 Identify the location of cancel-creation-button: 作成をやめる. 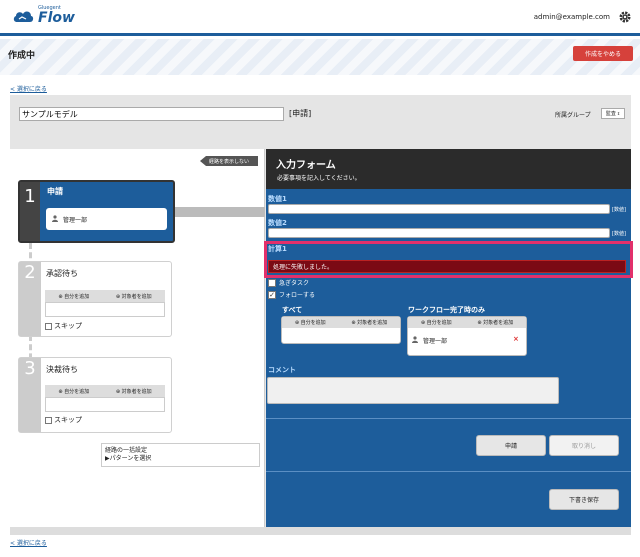
(603, 53).